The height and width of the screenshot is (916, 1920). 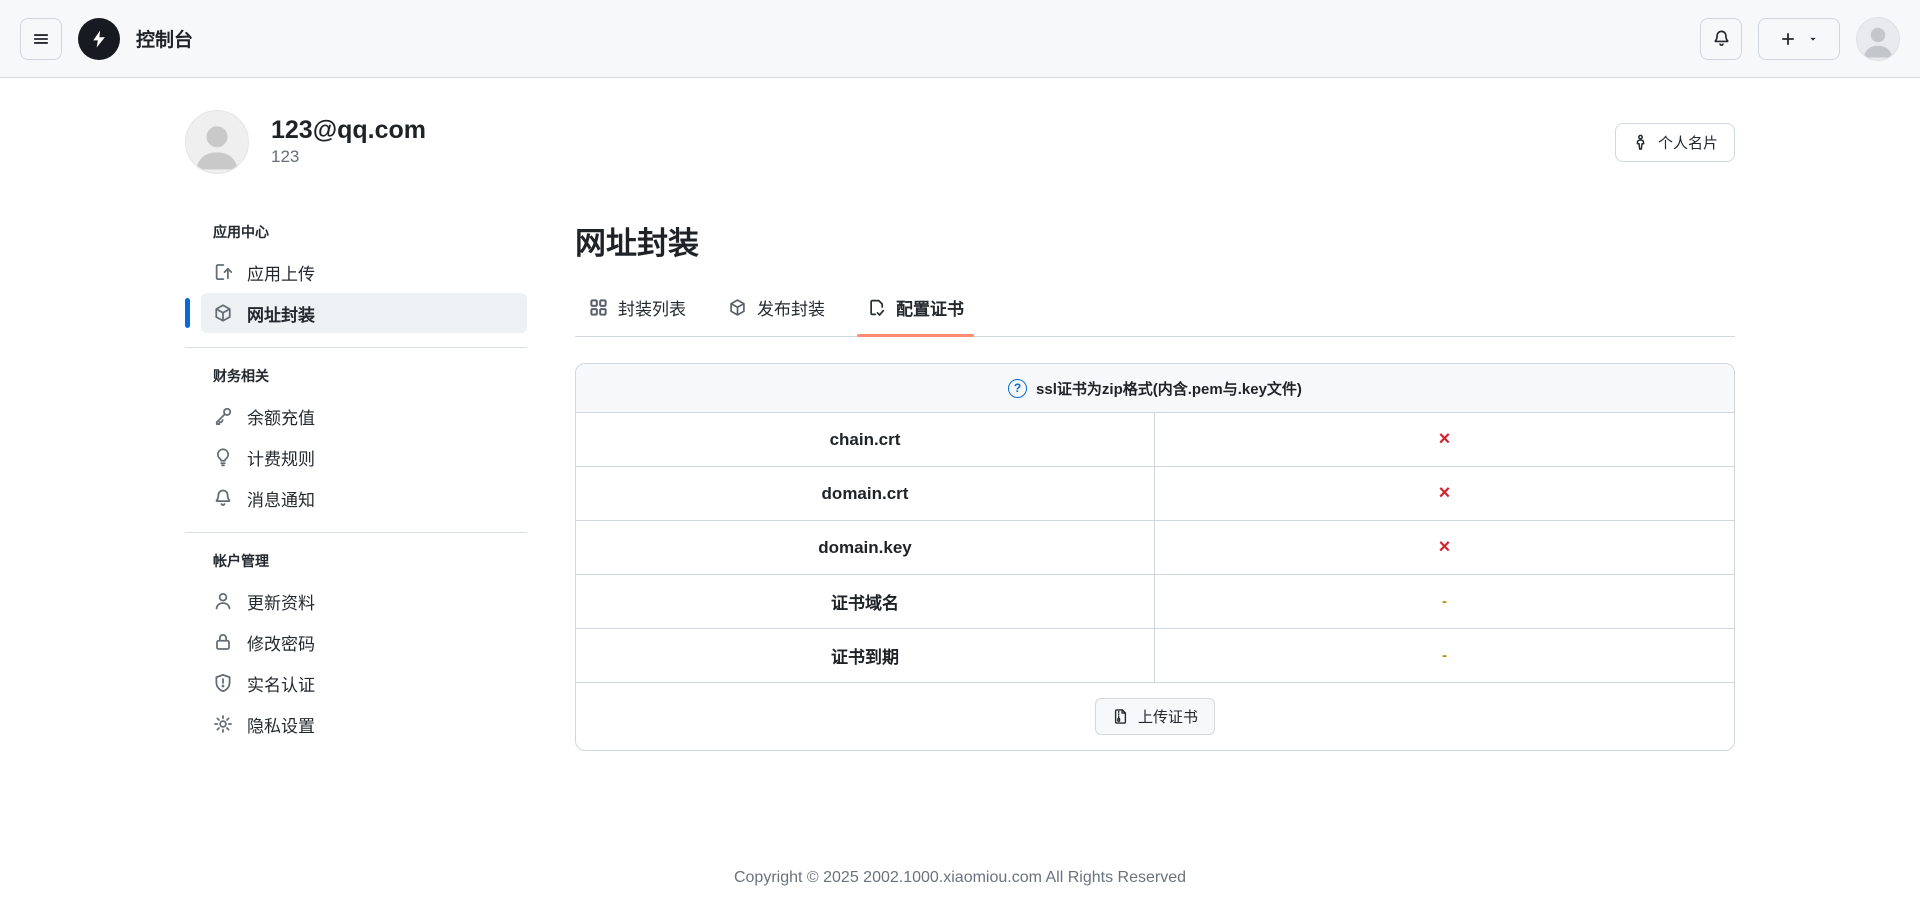 I want to click on personal-card-button: 个人名片, so click(x=1674, y=142).